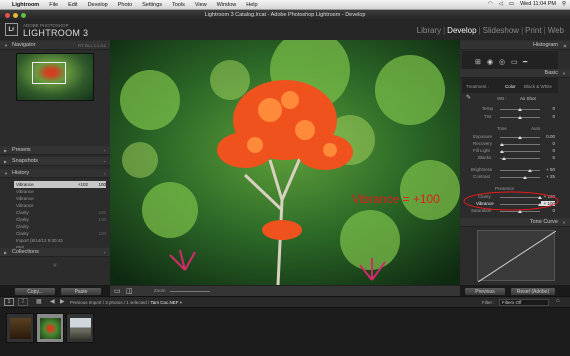 The width and height of the screenshot is (570, 356). I want to click on menu-file: File, so click(53, 5).